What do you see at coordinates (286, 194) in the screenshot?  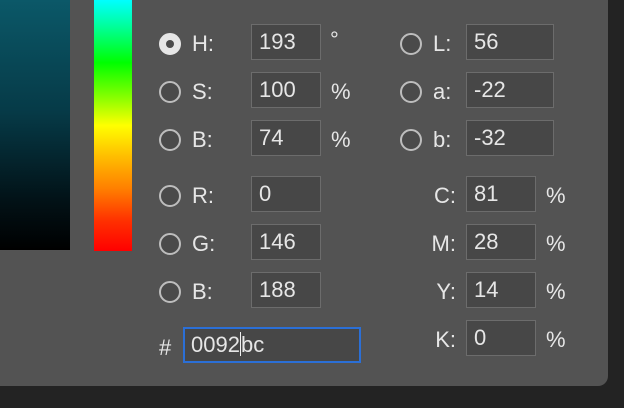 I see `red-input: 0` at bounding box center [286, 194].